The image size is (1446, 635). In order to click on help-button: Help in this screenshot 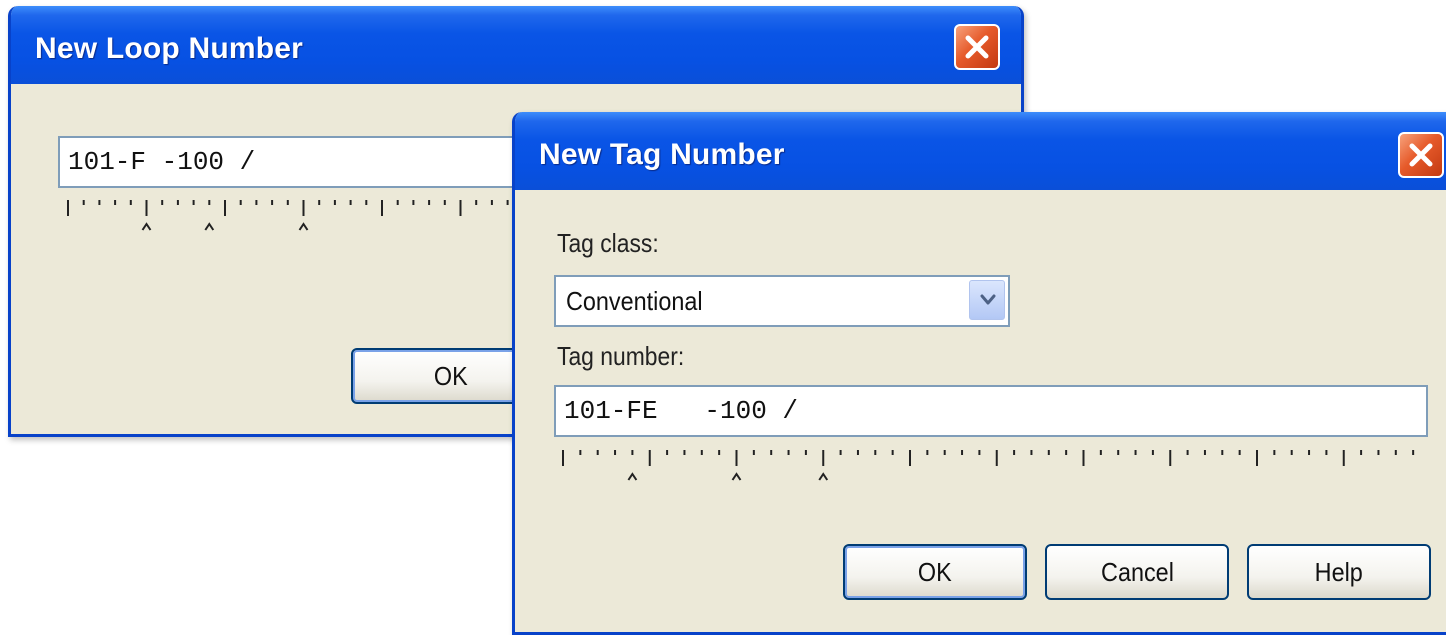, I will do `click(1339, 572)`.